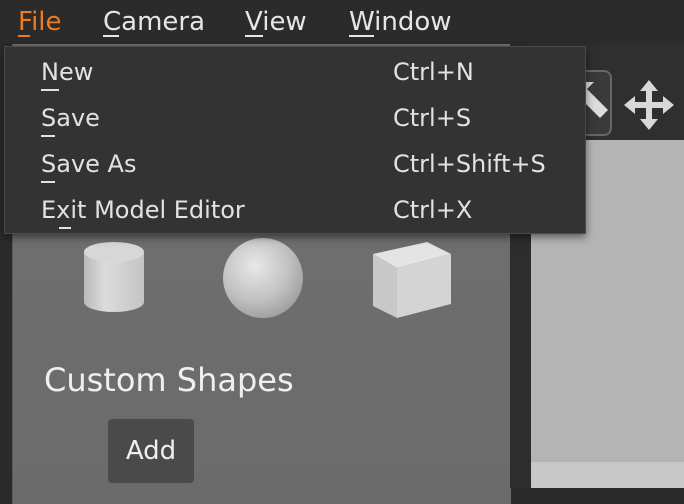  I want to click on menu-window-label: Window, so click(400, 22).